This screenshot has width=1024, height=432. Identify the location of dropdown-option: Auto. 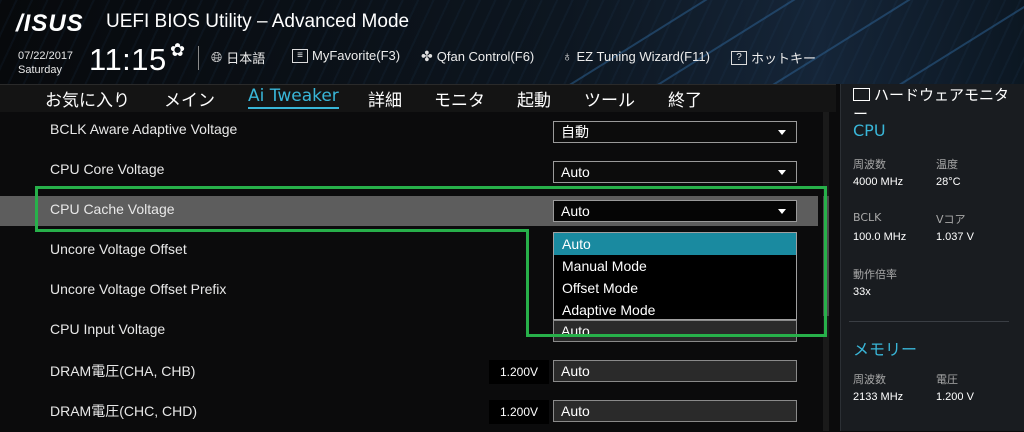
(675, 244).